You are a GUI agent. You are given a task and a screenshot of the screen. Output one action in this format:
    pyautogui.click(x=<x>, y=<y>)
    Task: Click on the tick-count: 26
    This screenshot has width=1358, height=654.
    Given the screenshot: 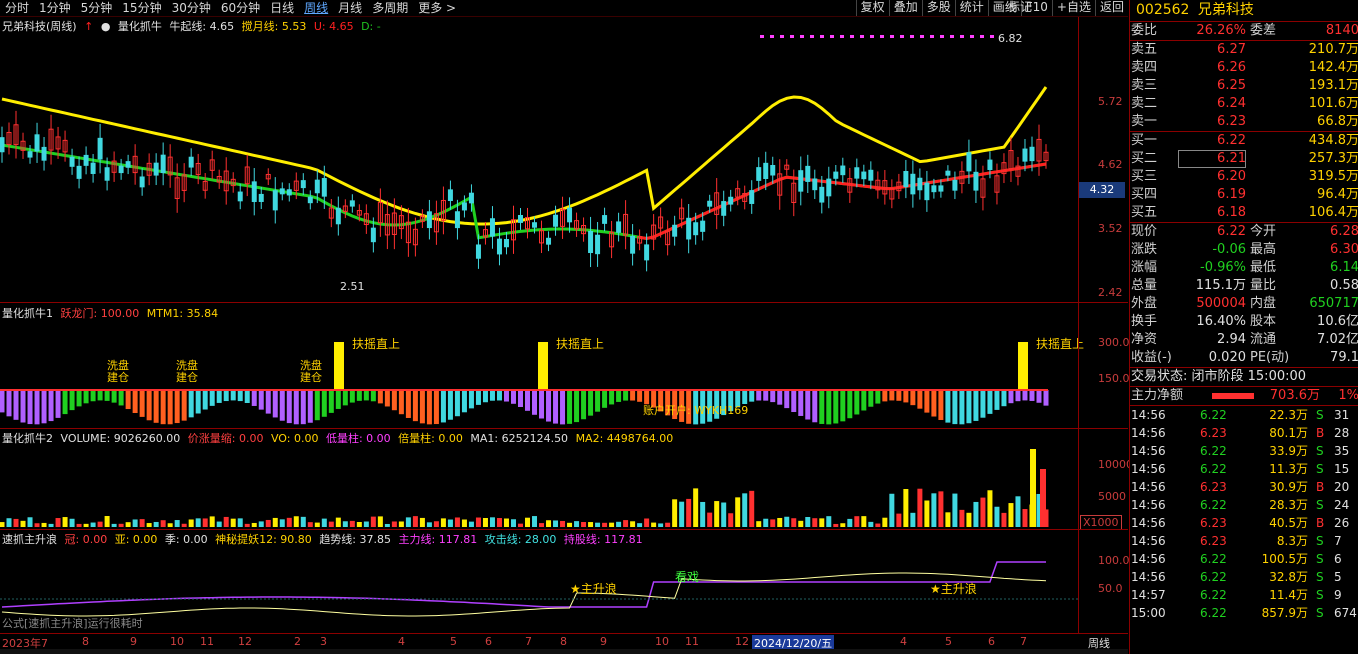 What is the action you would take?
    pyautogui.click(x=1342, y=523)
    